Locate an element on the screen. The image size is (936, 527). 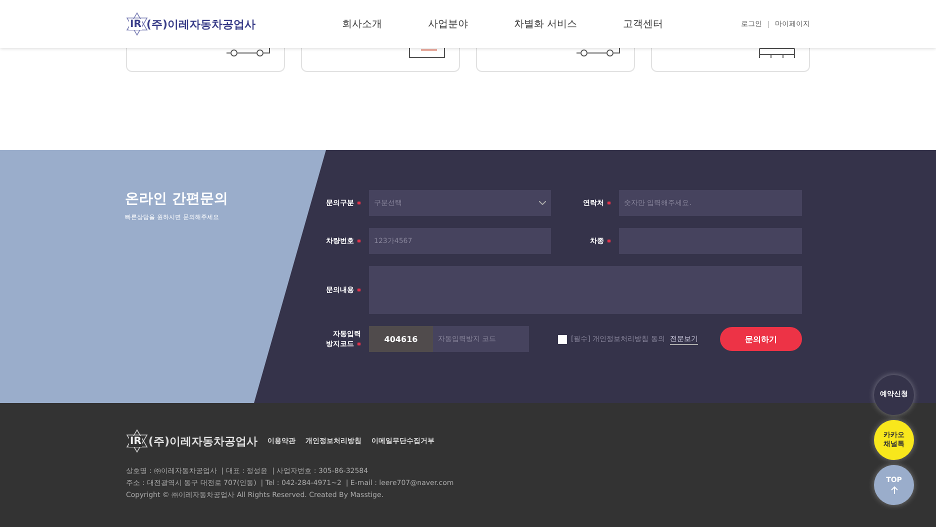
service-card is located at coordinates (730, 60).